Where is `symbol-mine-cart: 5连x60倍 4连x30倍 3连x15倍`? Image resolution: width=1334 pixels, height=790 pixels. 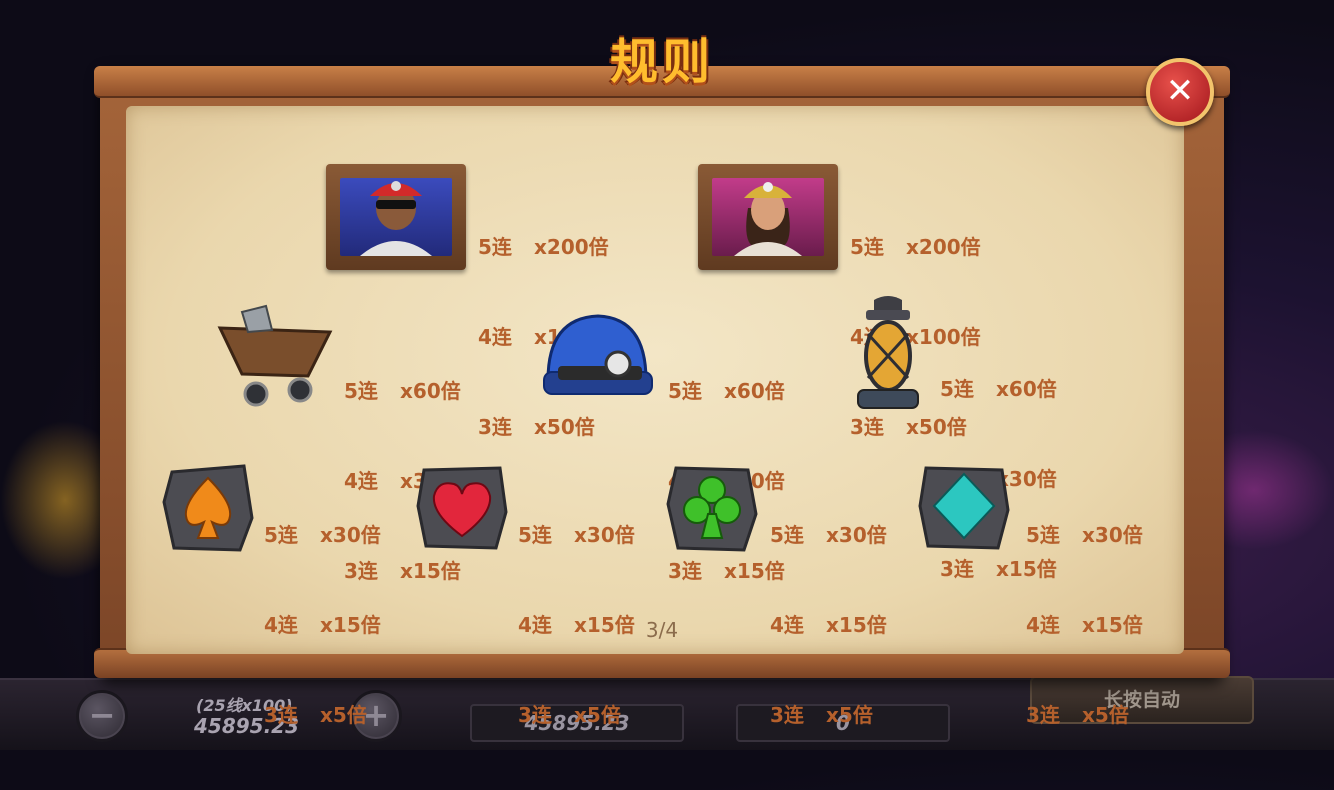
symbol-mine-cart: 5连x60倍 4连x30倍 3连x15倍 is located at coordinates (336, 442).